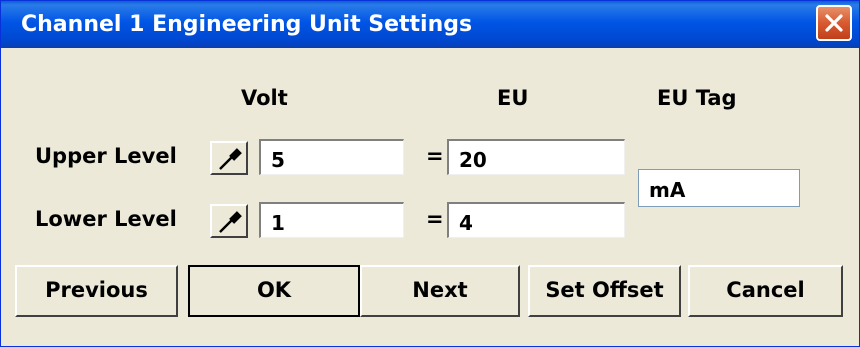 The width and height of the screenshot is (860, 347). What do you see at coordinates (96, 291) in the screenshot?
I see `previous-button: Previous` at bounding box center [96, 291].